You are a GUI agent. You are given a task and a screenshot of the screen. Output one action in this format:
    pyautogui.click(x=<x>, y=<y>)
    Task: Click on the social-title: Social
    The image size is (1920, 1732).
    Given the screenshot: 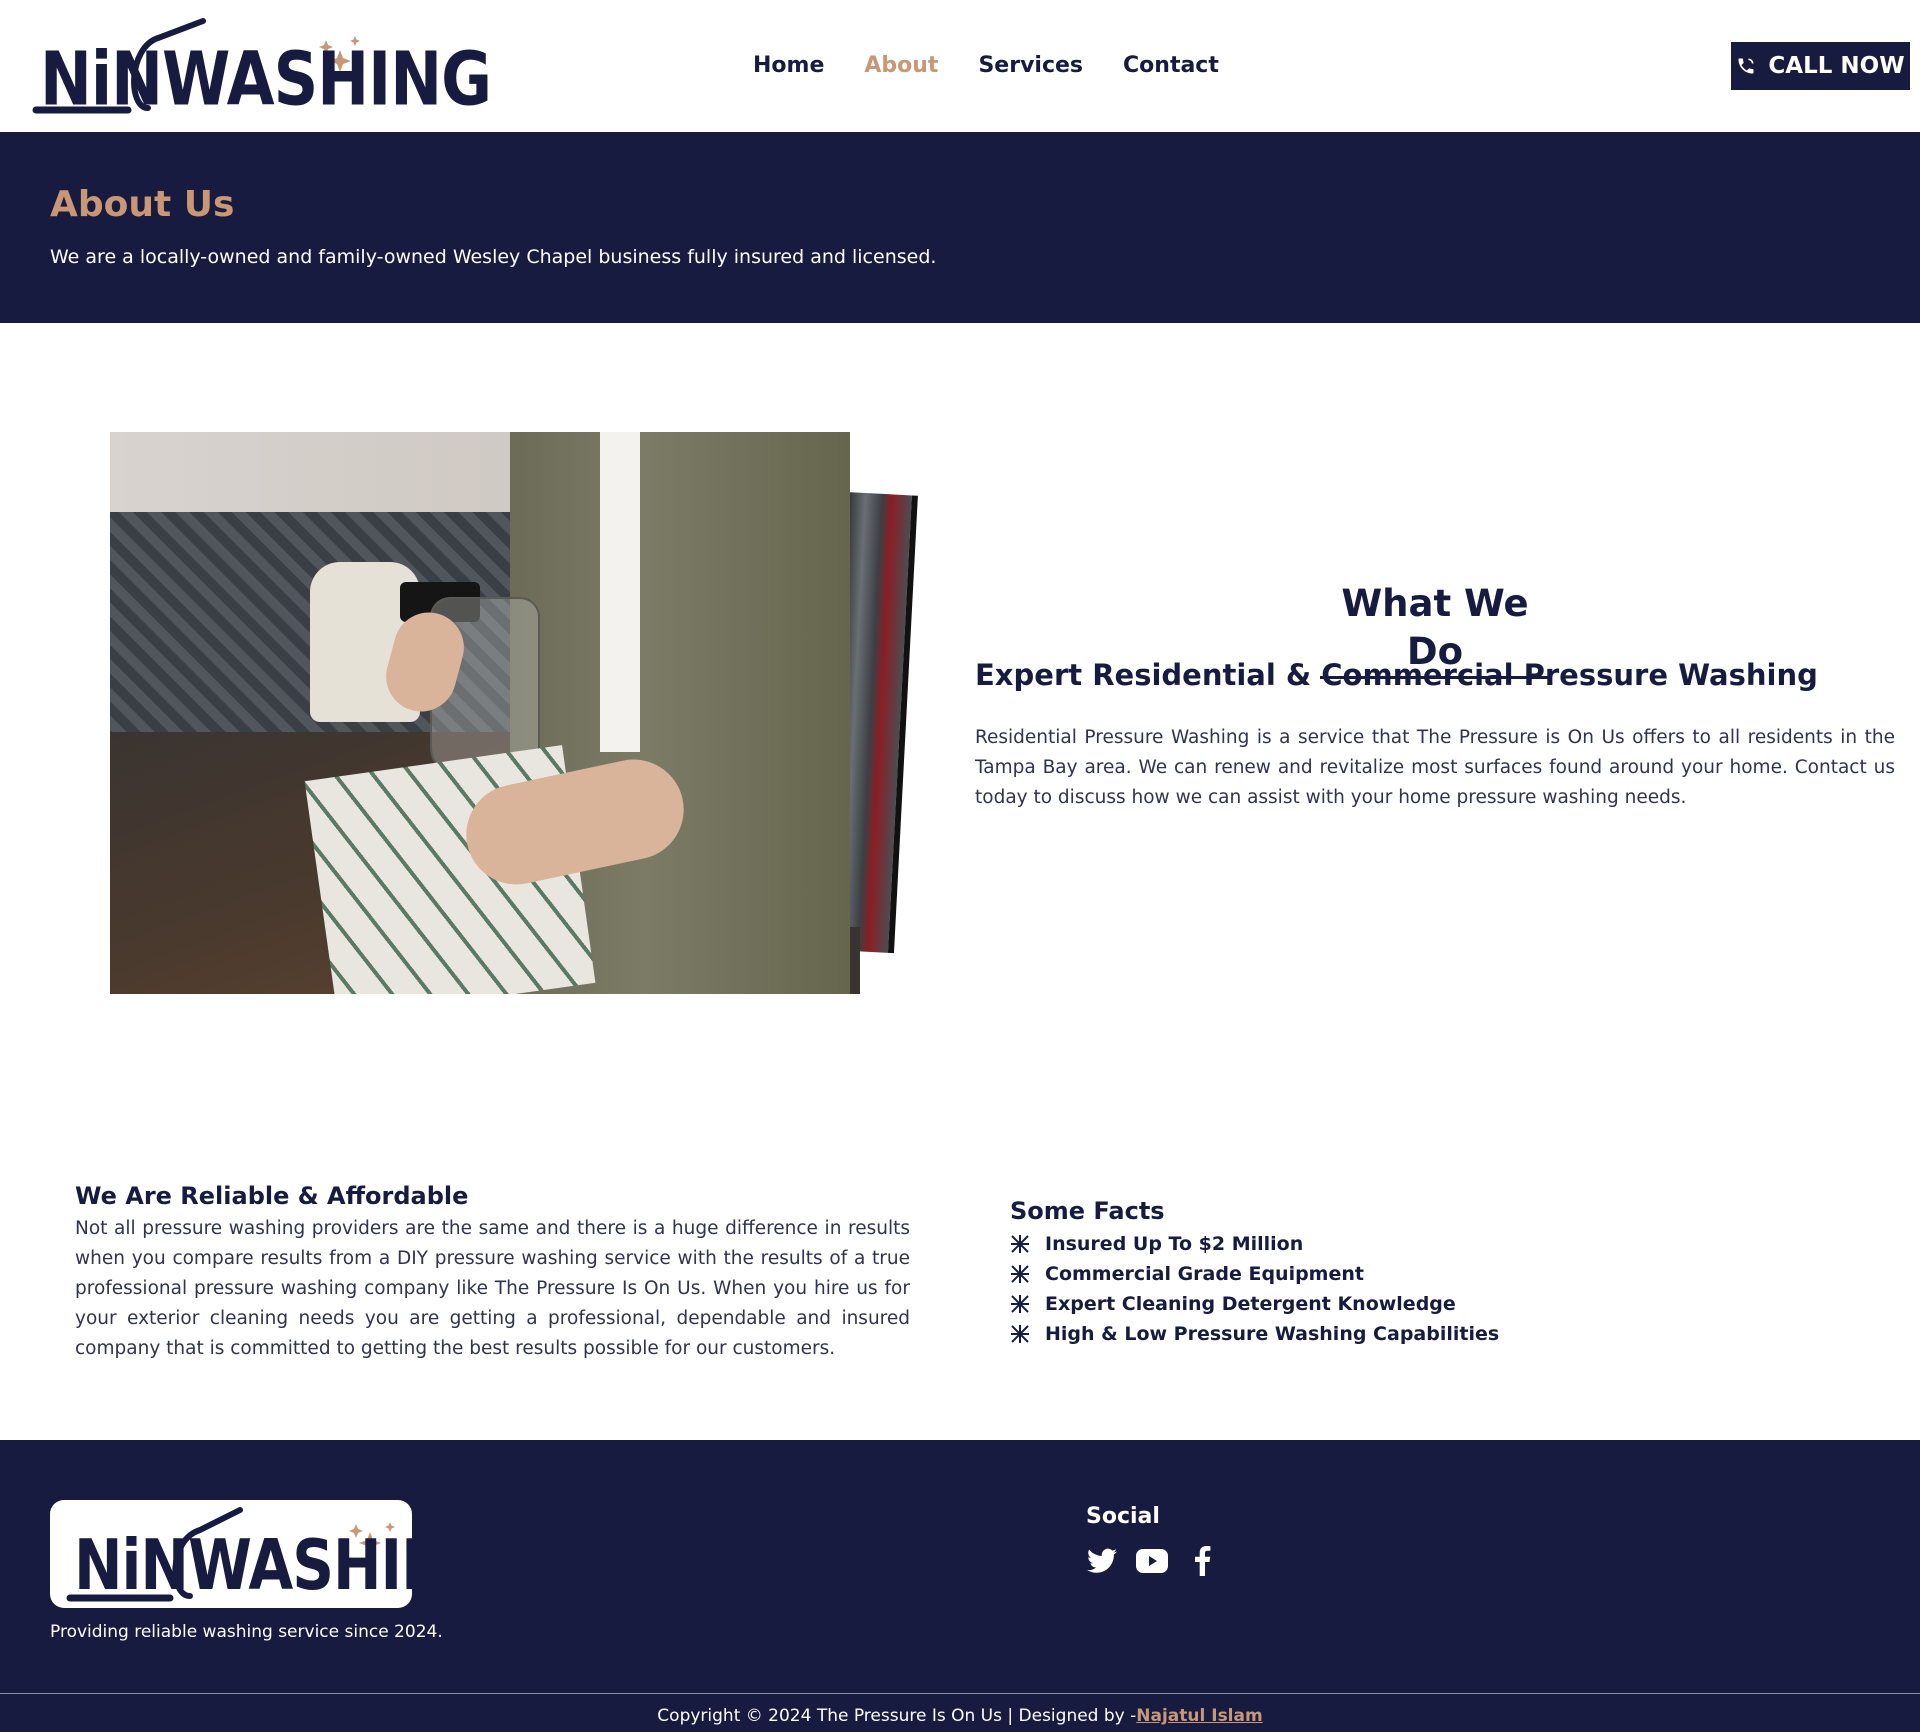 What is the action you would take?
    pyautogui.click(x=1123, y=1516)
    